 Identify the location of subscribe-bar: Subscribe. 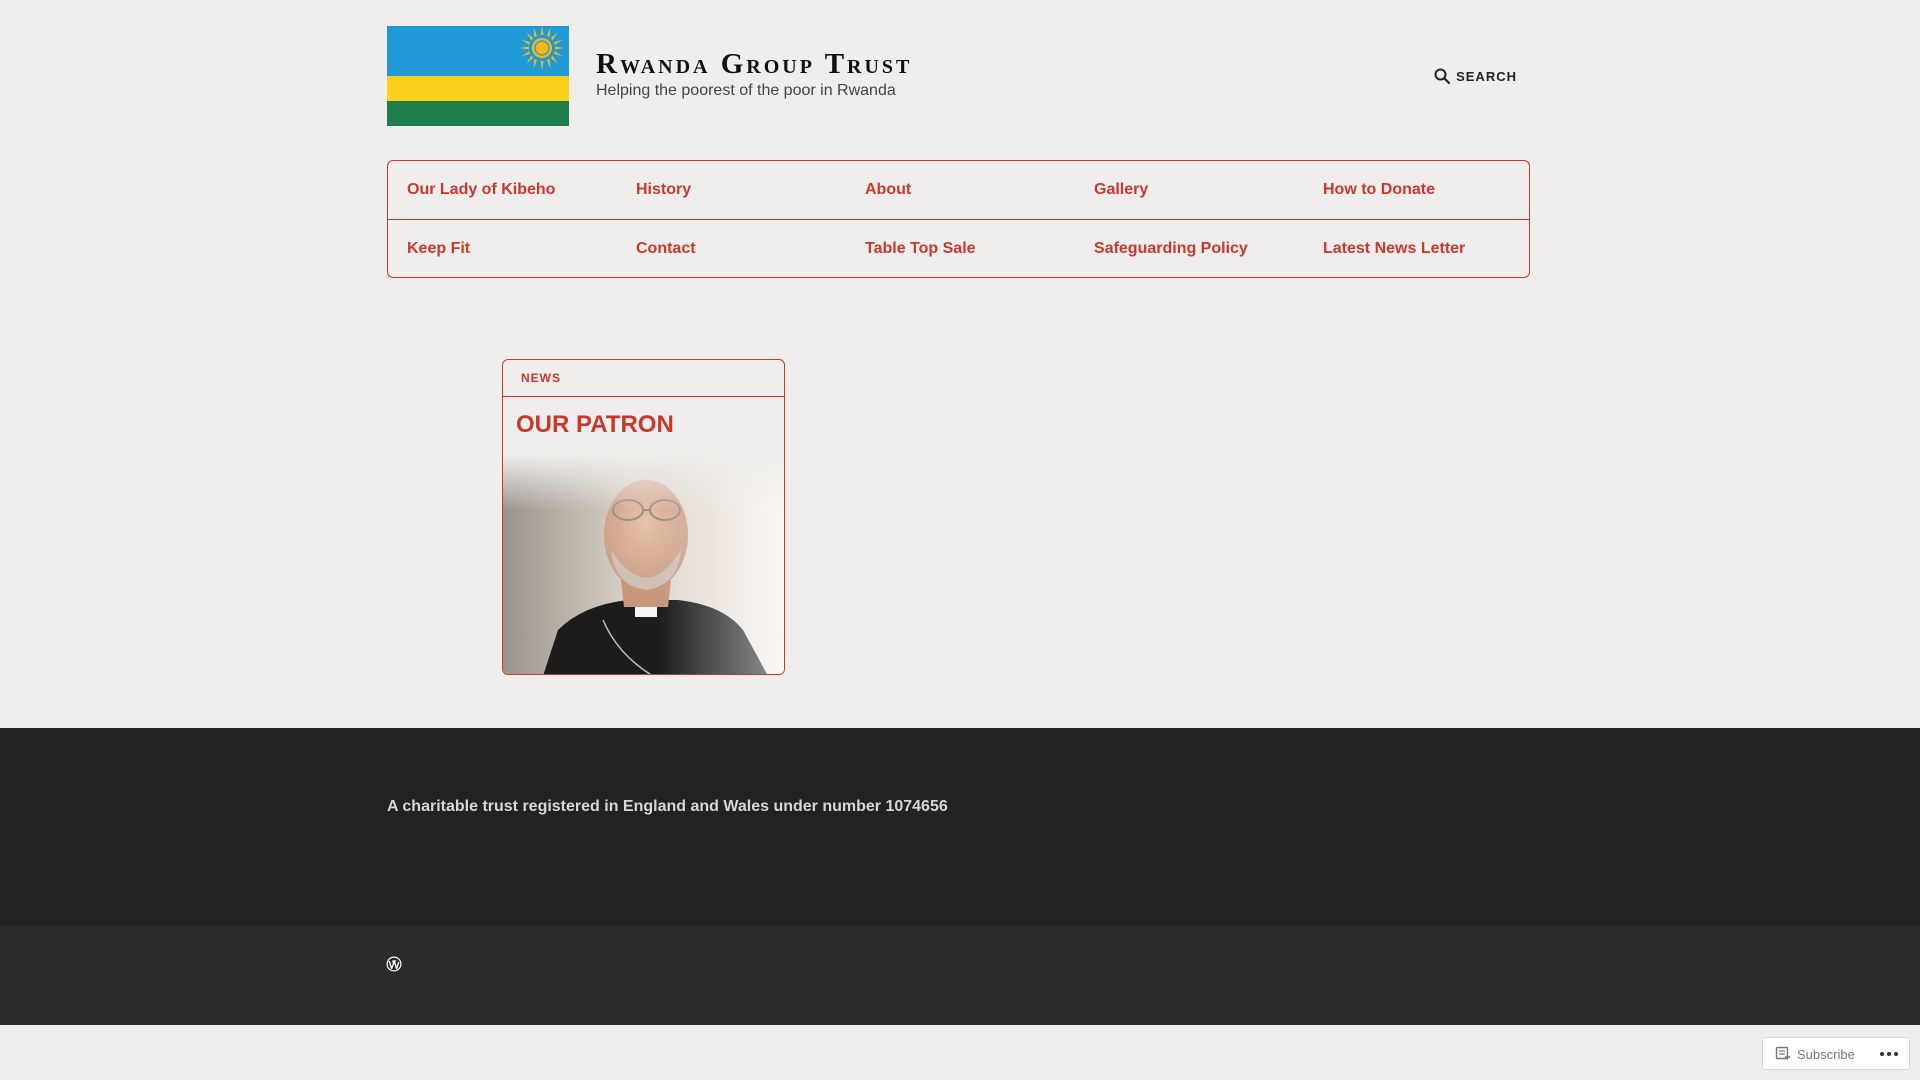
(1836, 1053).